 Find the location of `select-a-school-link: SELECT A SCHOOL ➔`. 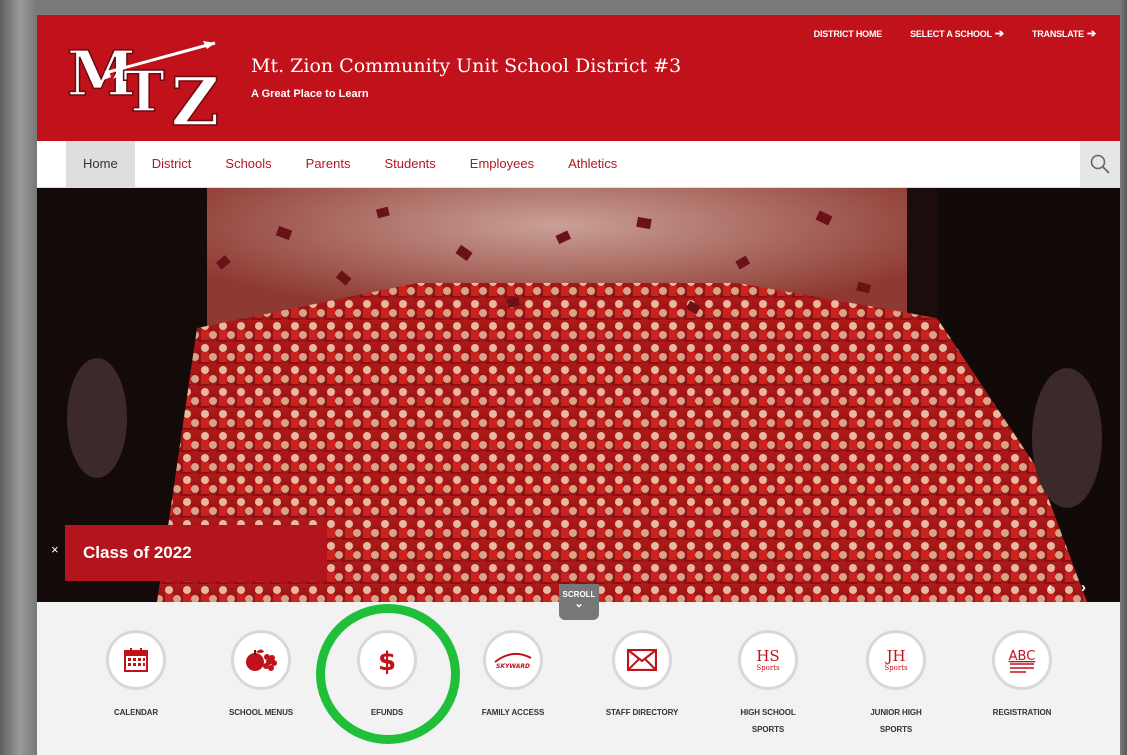

select-a-school-link: SELECT A SCHOOL ➔ is located at coordinates (957, 33).